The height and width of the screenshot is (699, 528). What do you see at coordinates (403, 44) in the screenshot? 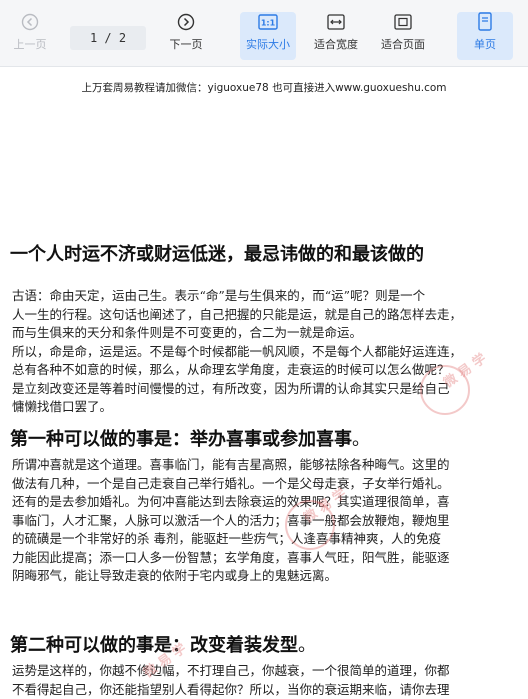
I see `fit-page-label: 适合页面` at bounding box center [403, 44].